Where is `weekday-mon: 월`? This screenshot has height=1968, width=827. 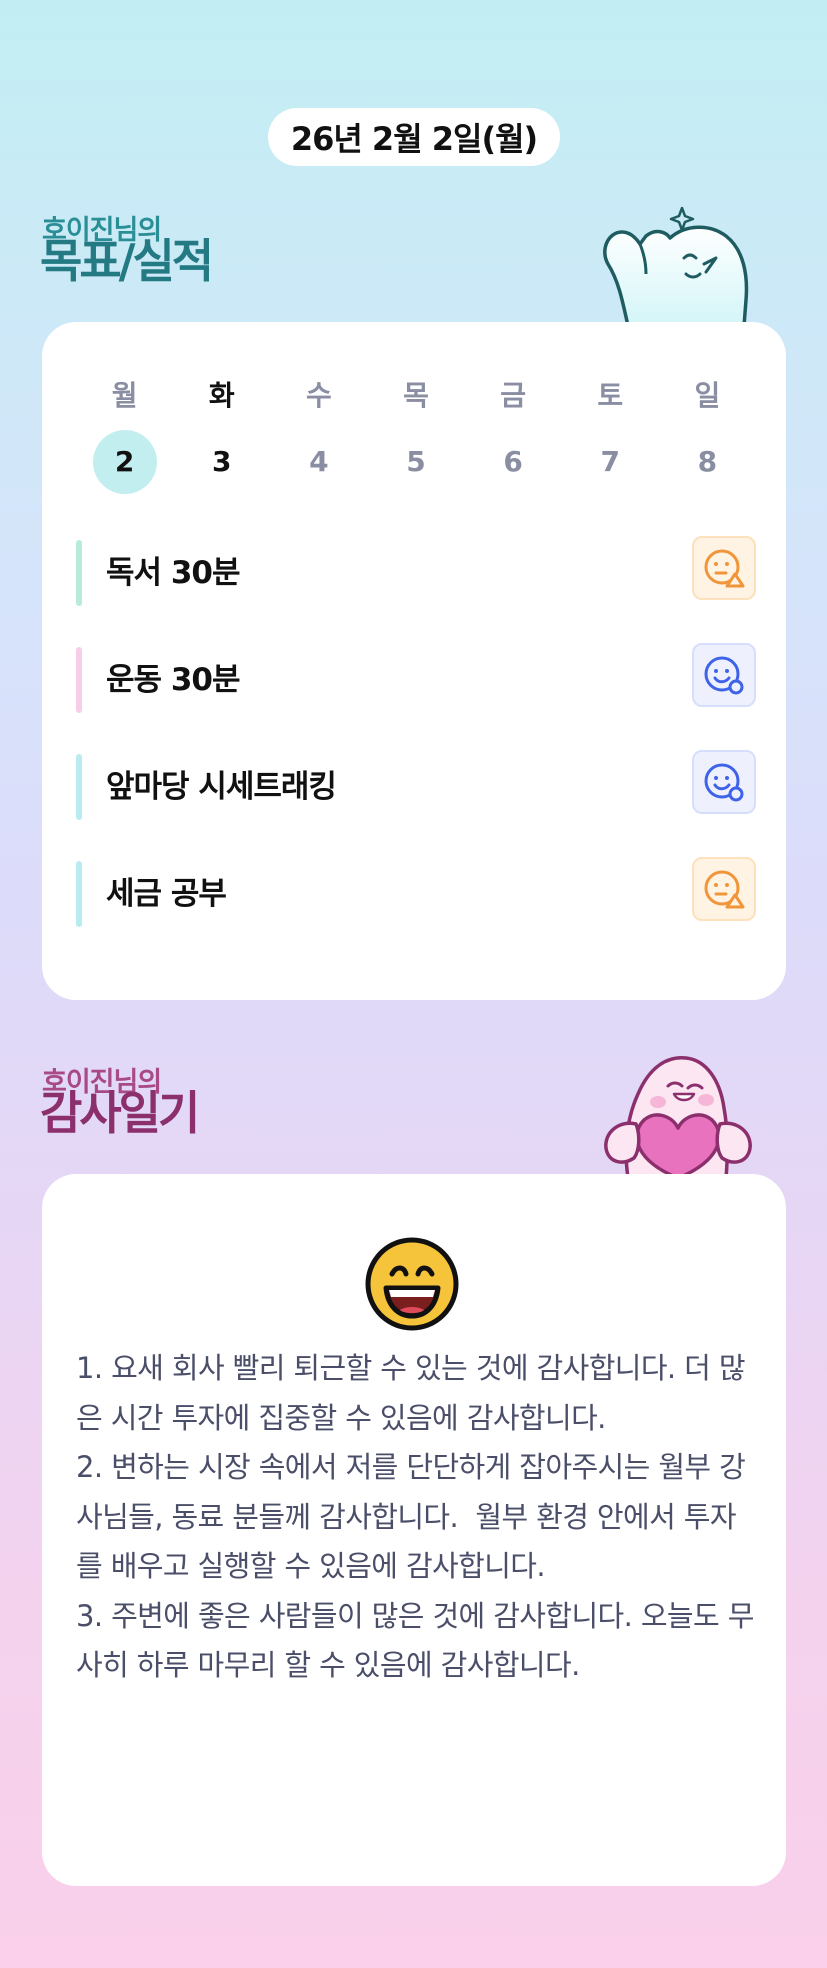 weekday-mon: 월 is located at coordinates (124, 395).